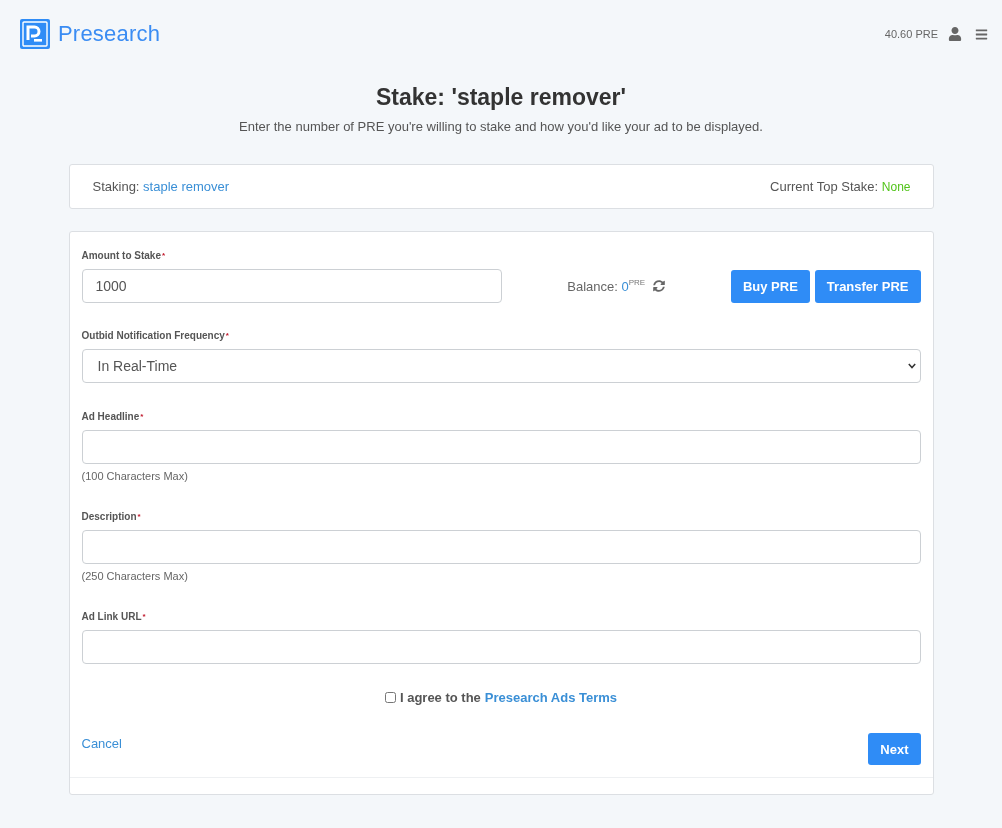 The image size is (1002, 828). I want to click on hint-text: (250 Characters Max), so click(134, 576).